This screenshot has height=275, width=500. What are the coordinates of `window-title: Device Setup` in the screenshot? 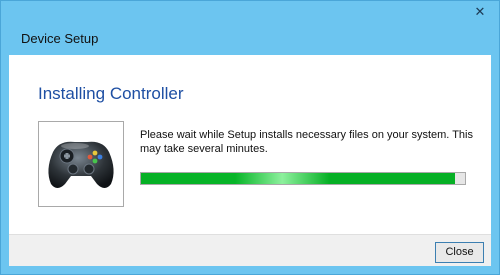 It's located at (60, 38).